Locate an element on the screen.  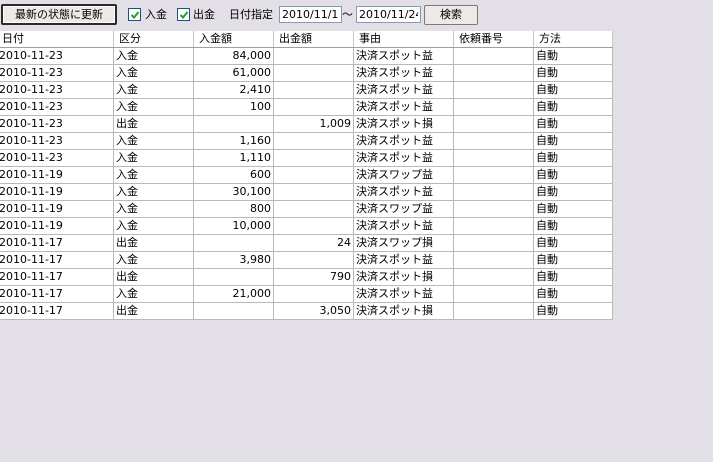
withdrawal-checkbox-label: 出金 is located at coordinates (204, 14).